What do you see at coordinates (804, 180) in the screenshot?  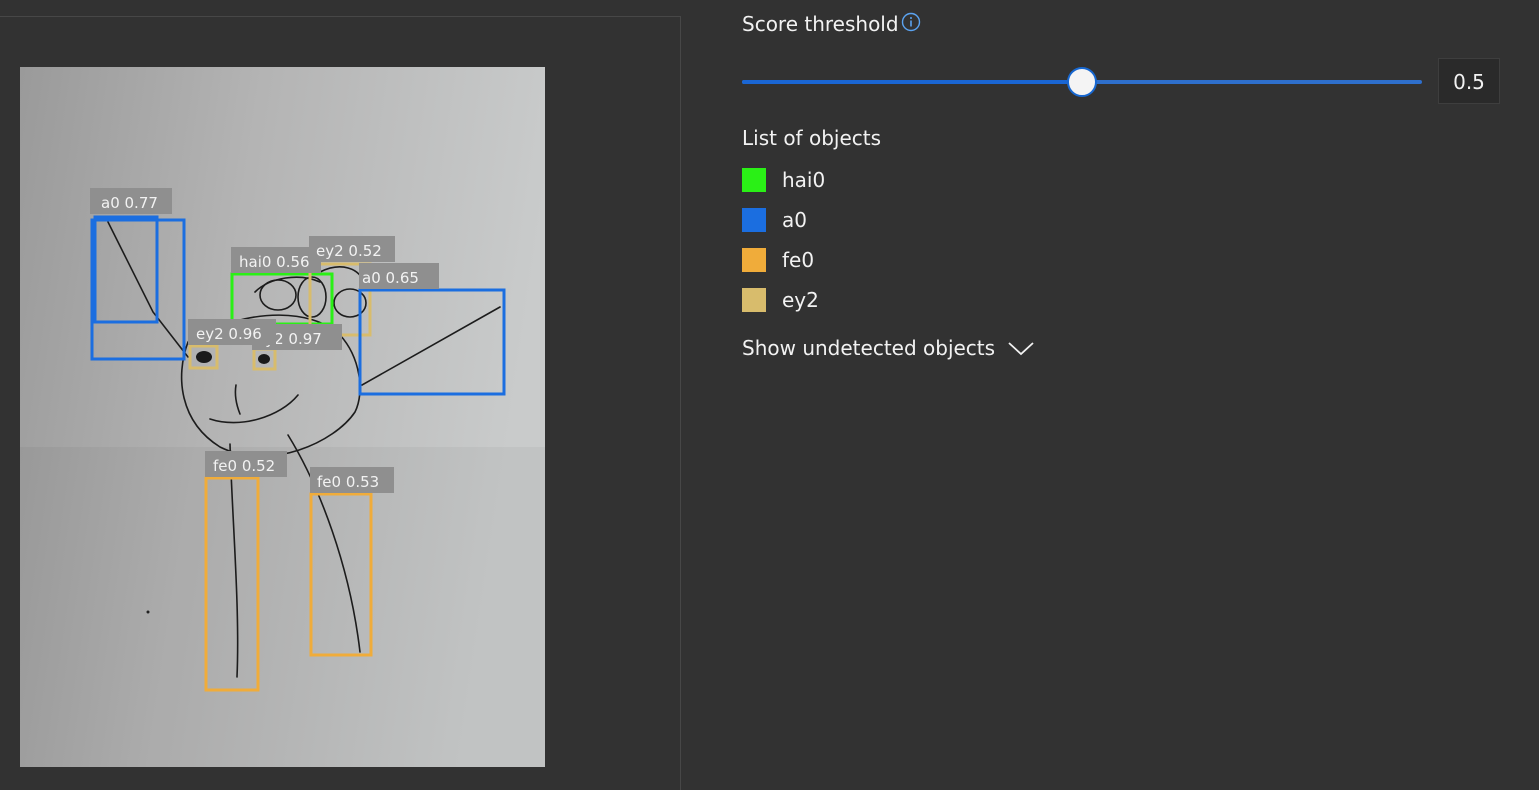 I see `legend-label: hai0` at bounding box center [804, 180].